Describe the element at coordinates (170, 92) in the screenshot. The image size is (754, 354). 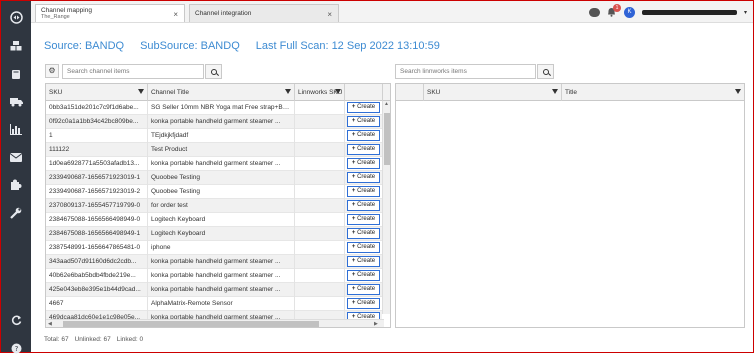
I see `column-label: Channel Title` at that location.